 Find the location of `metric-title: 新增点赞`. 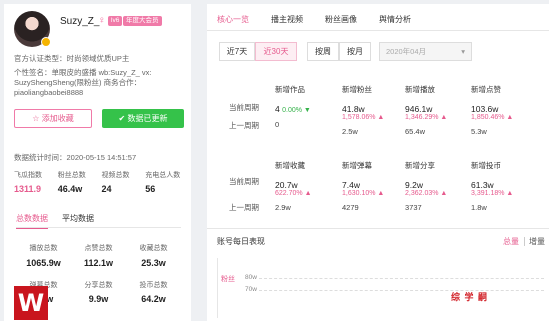

metric-title: 新增点赞 is located at coordinates (486, 89).